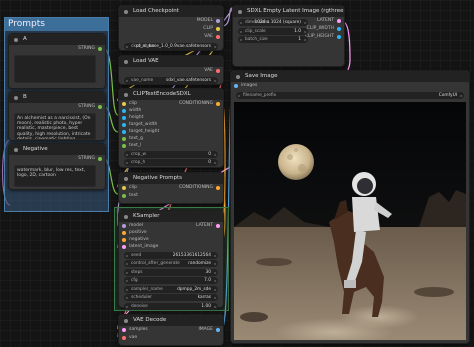  I want to click on node-title: Save Image, so click(350, 76).